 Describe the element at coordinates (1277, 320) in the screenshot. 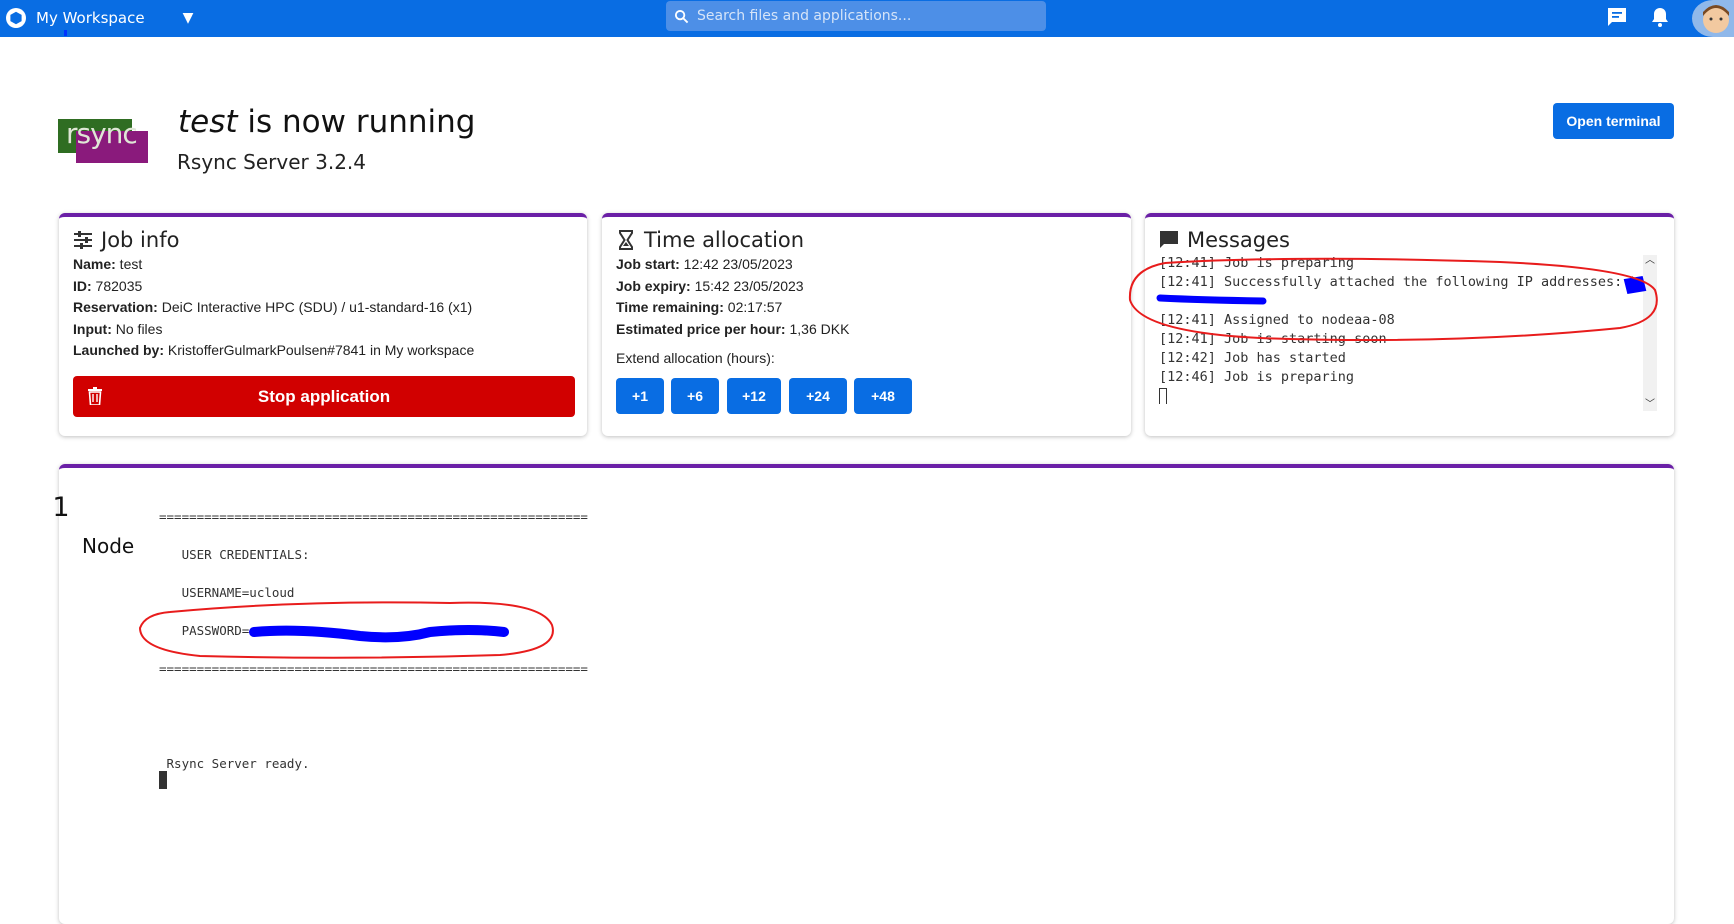

I see `message-line: [12:41] Assigned to nodeaa-08` at that location.